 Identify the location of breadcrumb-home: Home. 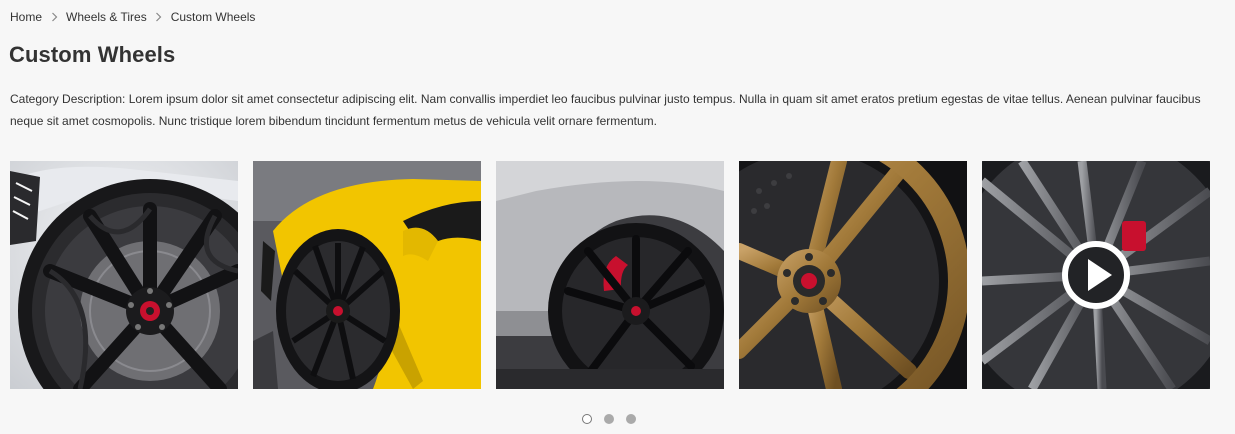
(26, 17).